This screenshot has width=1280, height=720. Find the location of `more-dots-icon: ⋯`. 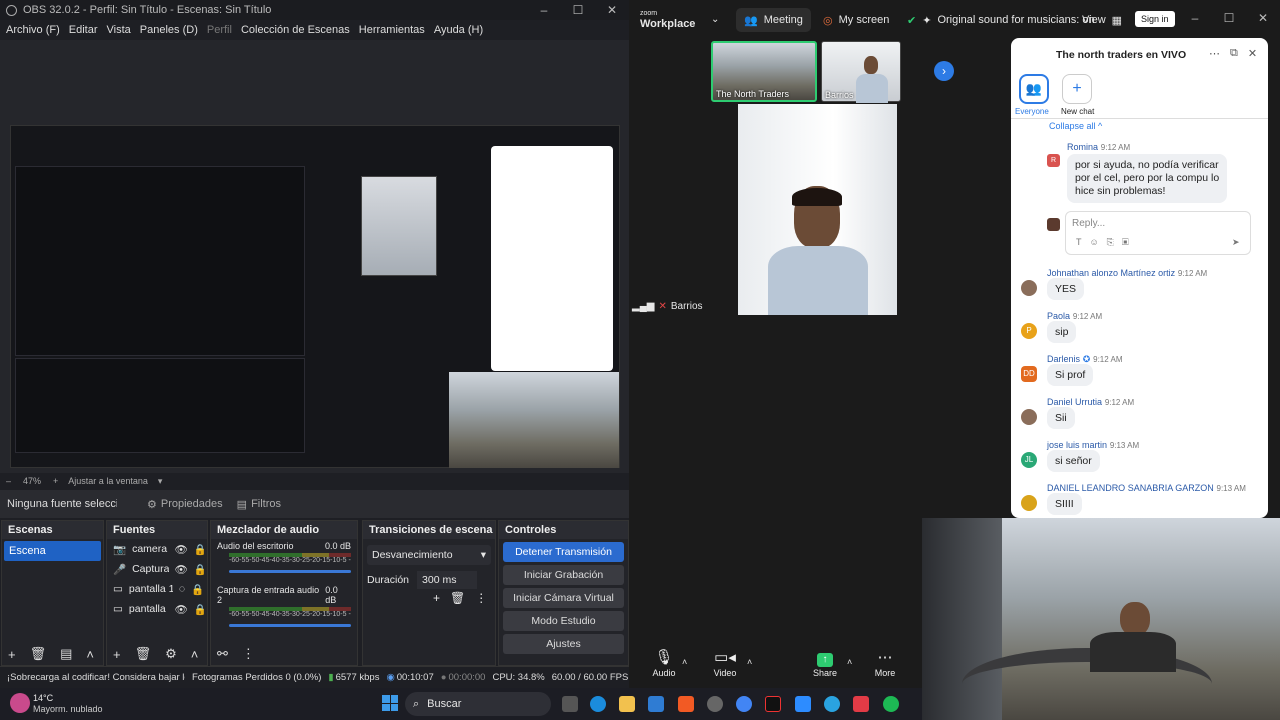

more-dots-icon: ⋯ is located at coordinates (1214, 53).